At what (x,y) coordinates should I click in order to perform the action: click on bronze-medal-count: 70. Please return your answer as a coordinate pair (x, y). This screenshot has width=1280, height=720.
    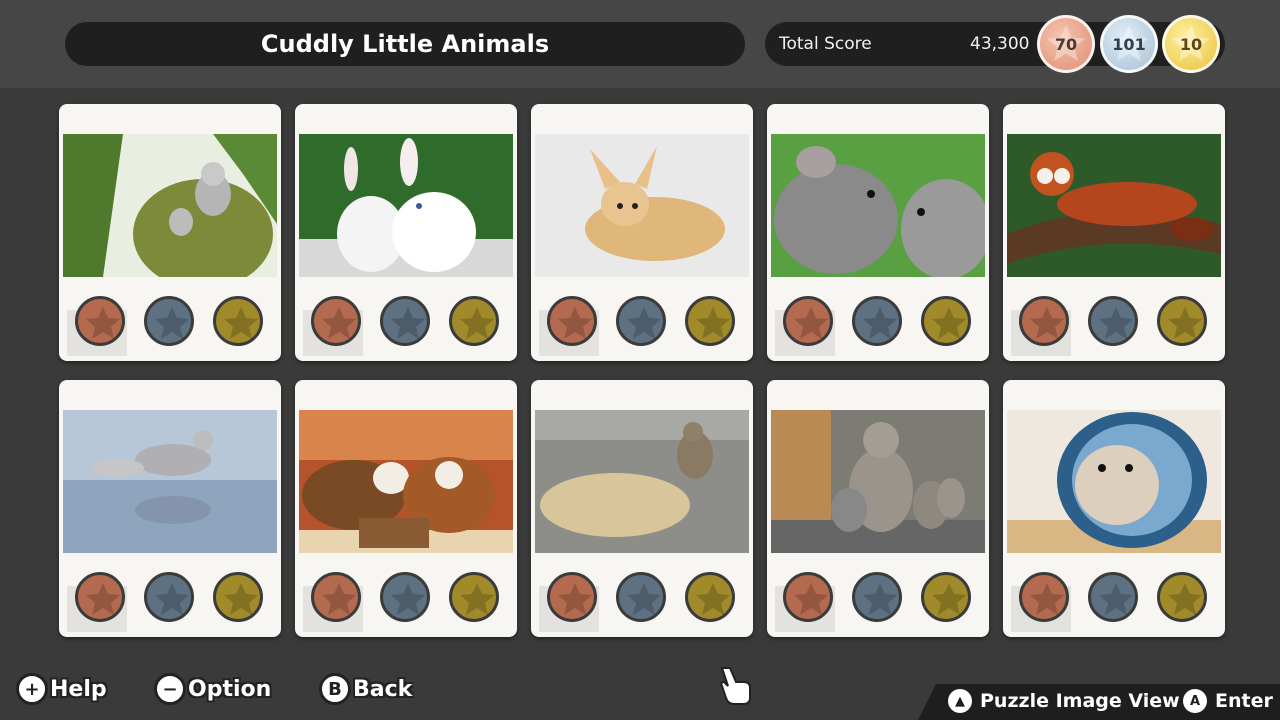
    Looking at the image, I should click on (1066, 44).